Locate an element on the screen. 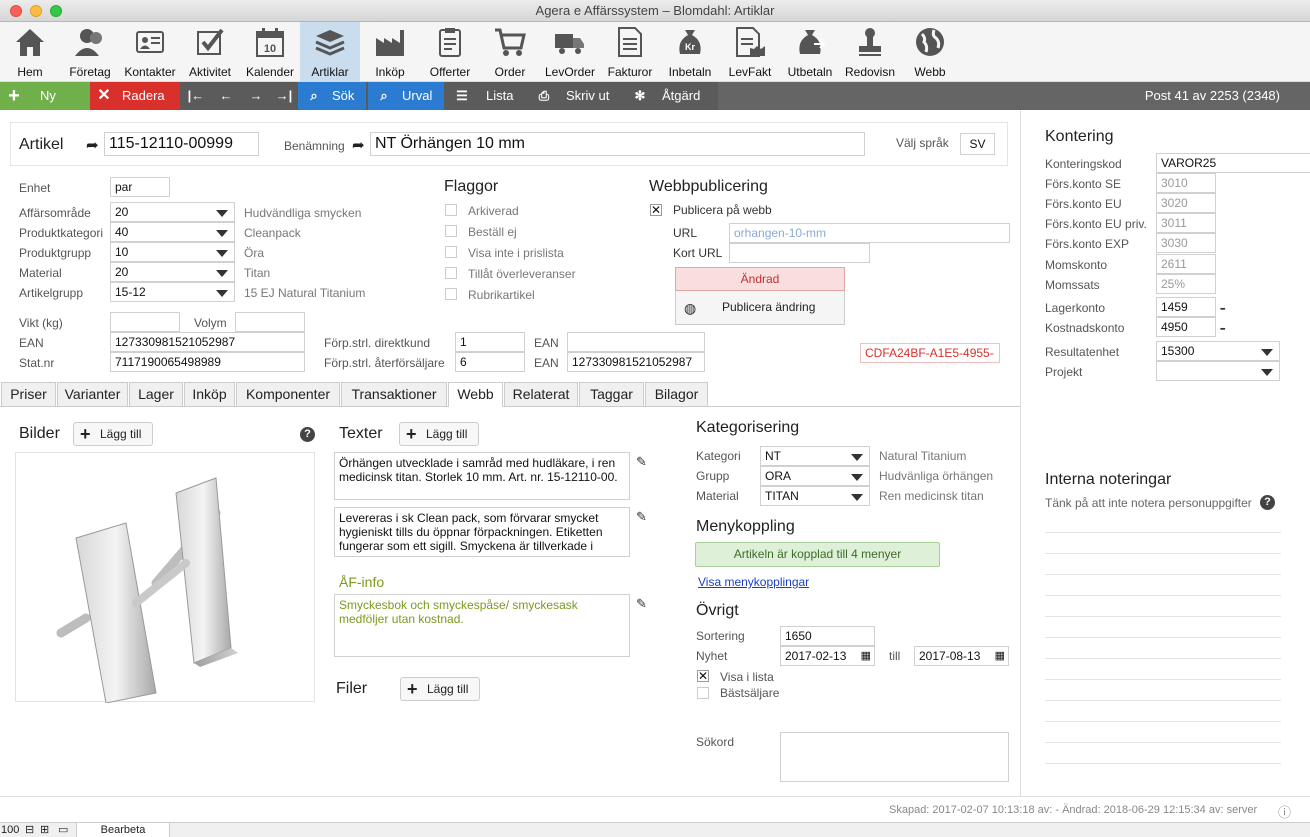  unit-field: par is located at coordinates (140, 187).